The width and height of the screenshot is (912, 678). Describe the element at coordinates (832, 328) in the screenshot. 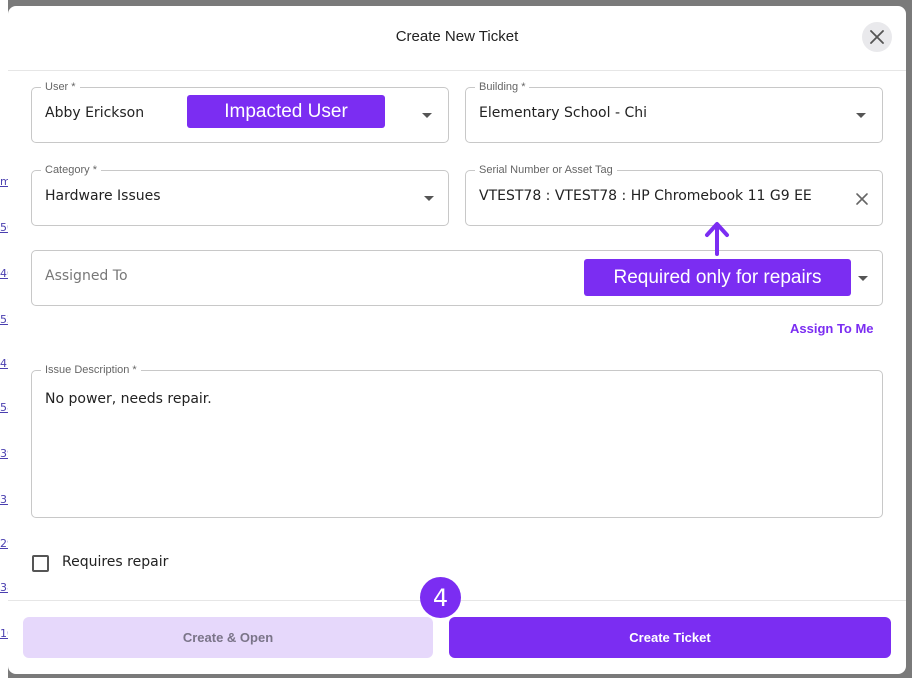

I see `assign-to-me-link: Assign To Me` at that location.